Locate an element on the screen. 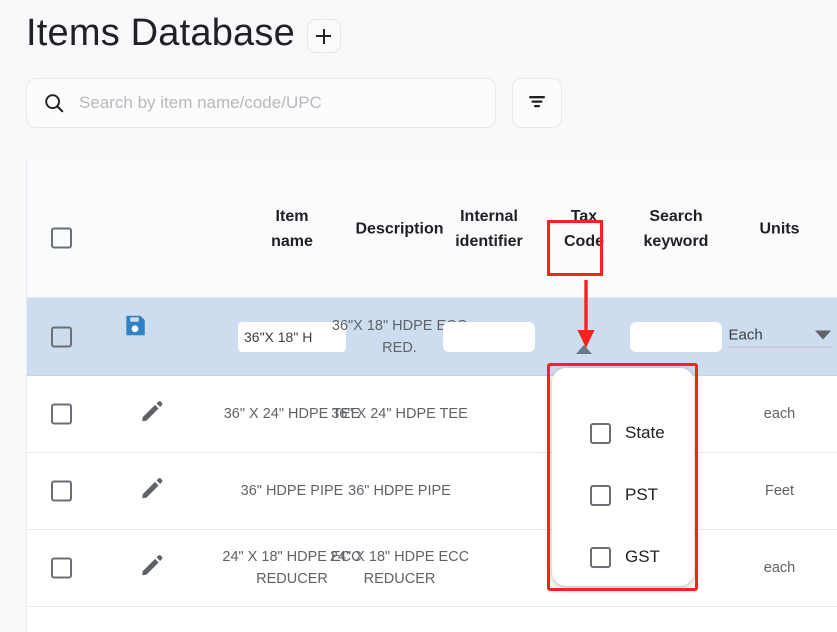  chevron-down-icon is located at coordinates (822, 334).